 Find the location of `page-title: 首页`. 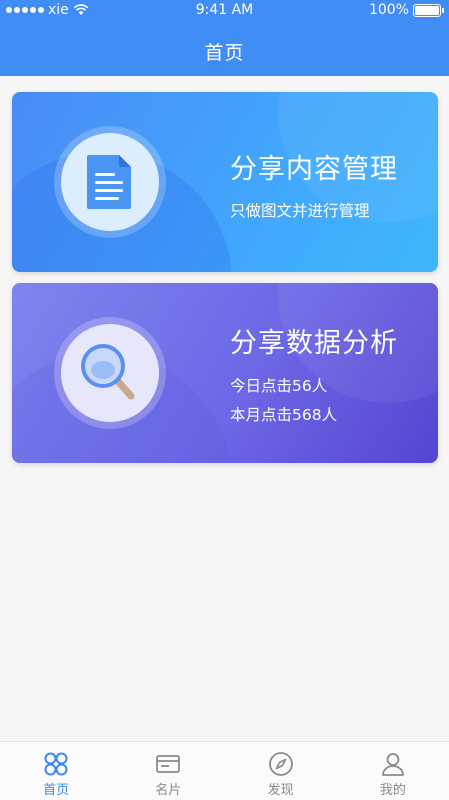

page-title: 首页 is located at coordinates (224, 53).